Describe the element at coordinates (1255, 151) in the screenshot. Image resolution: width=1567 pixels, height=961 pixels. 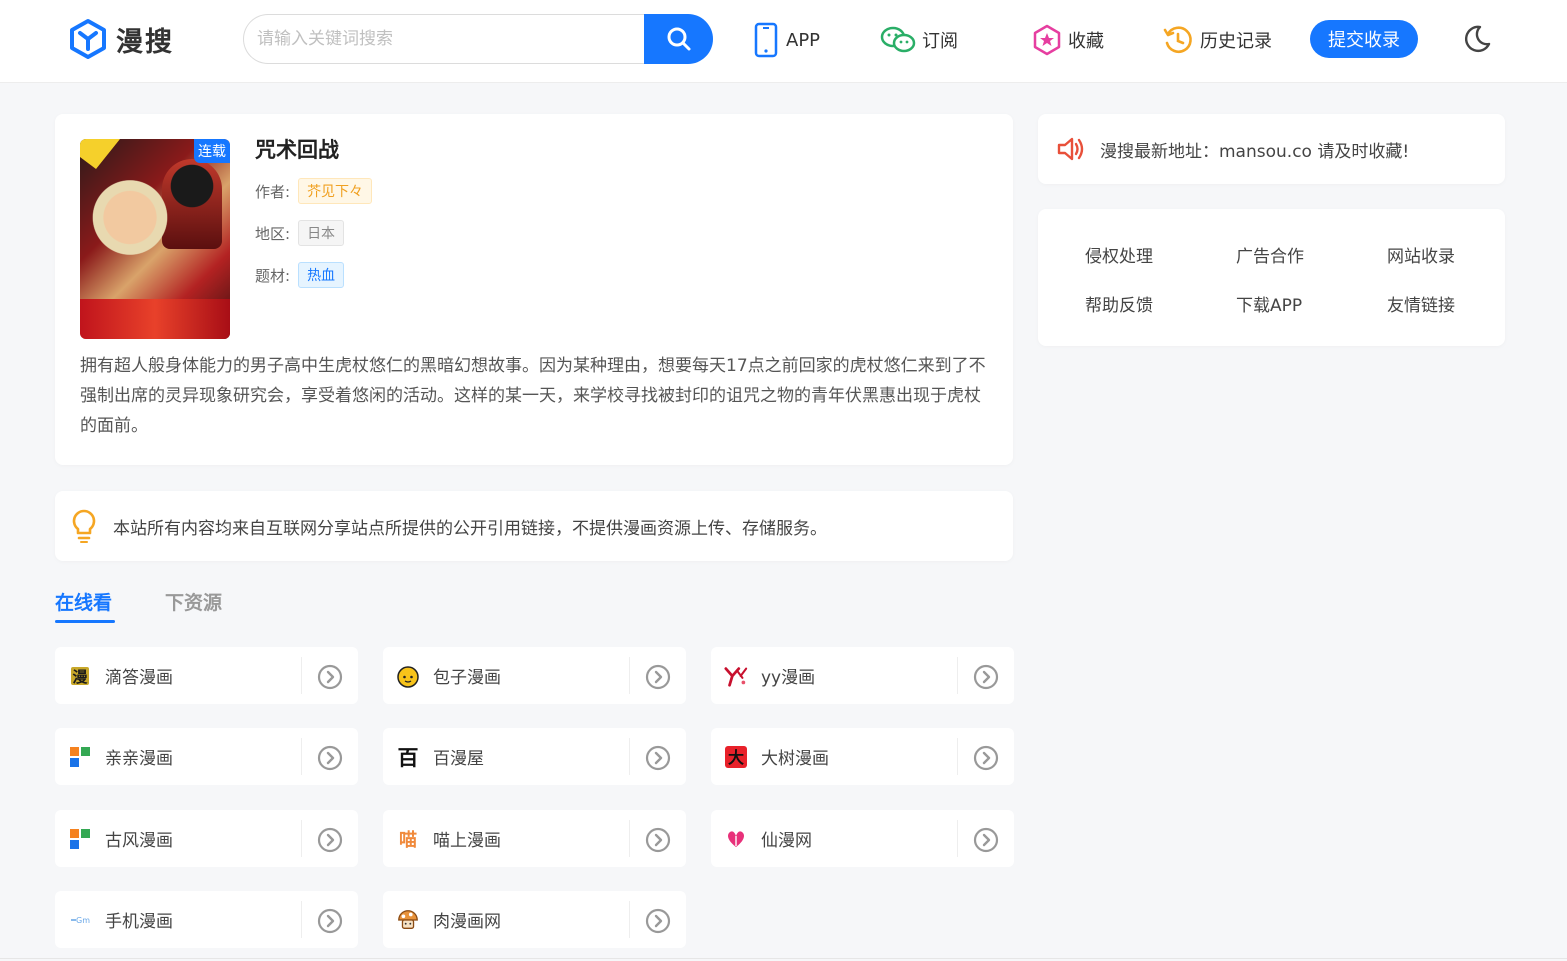
I see `announcement-text: 漫搜最新地址：mansou.co 请及时收藏!` at that location.